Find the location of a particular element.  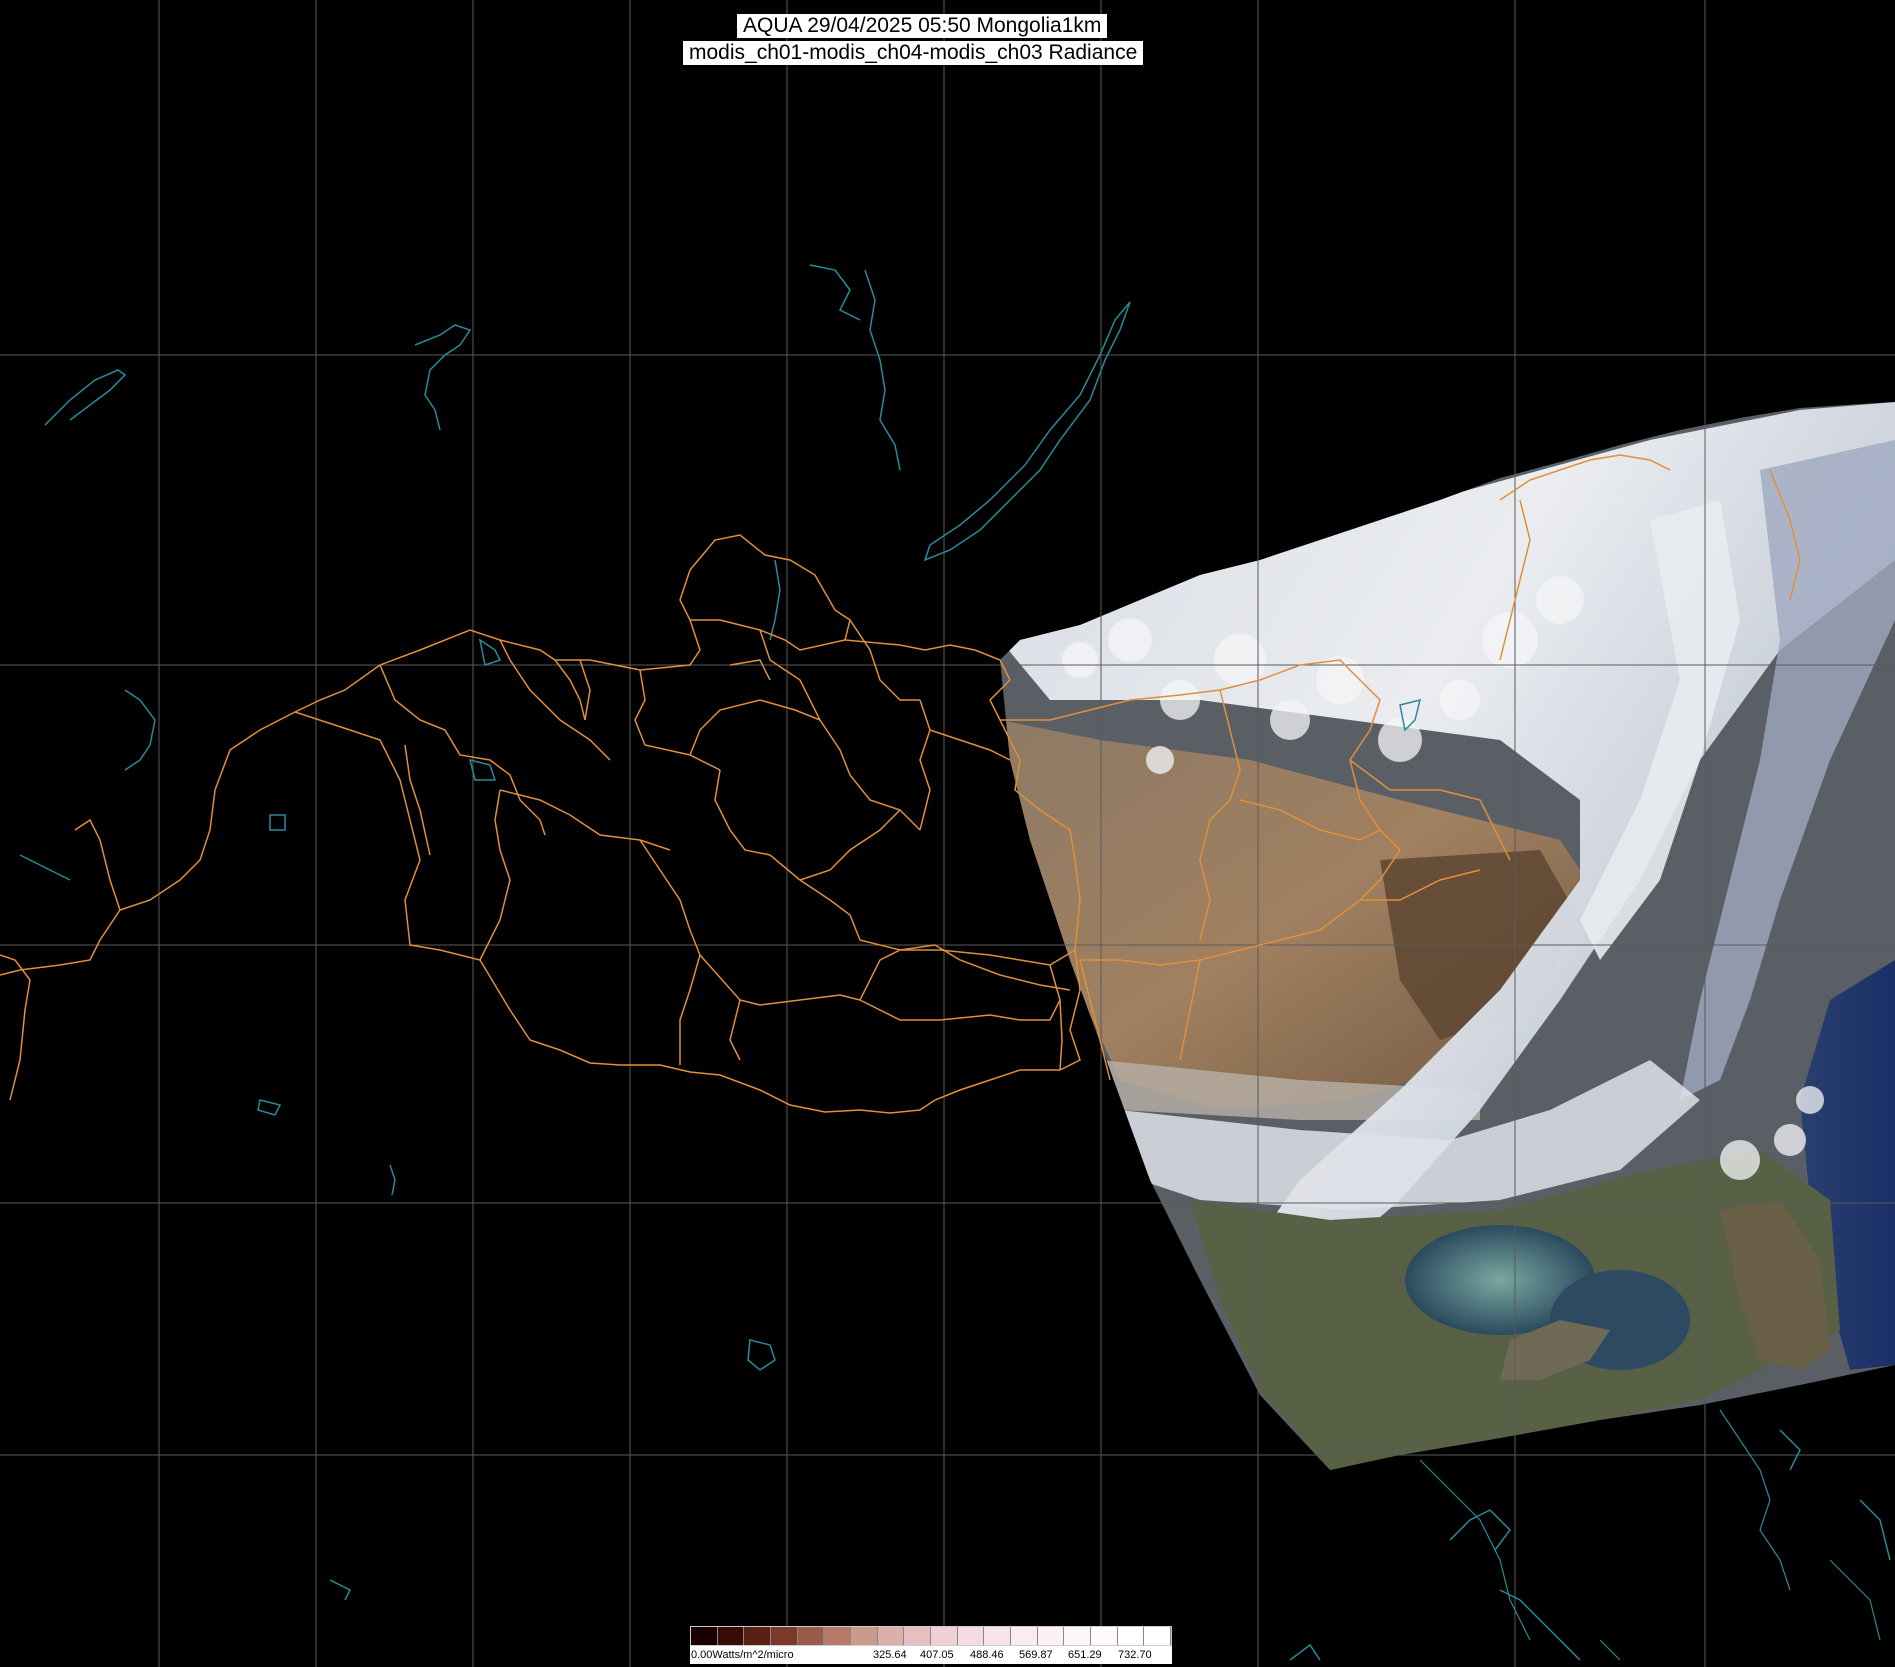

colorbar-label: 325.64 is located at coordinates (890, 1655).